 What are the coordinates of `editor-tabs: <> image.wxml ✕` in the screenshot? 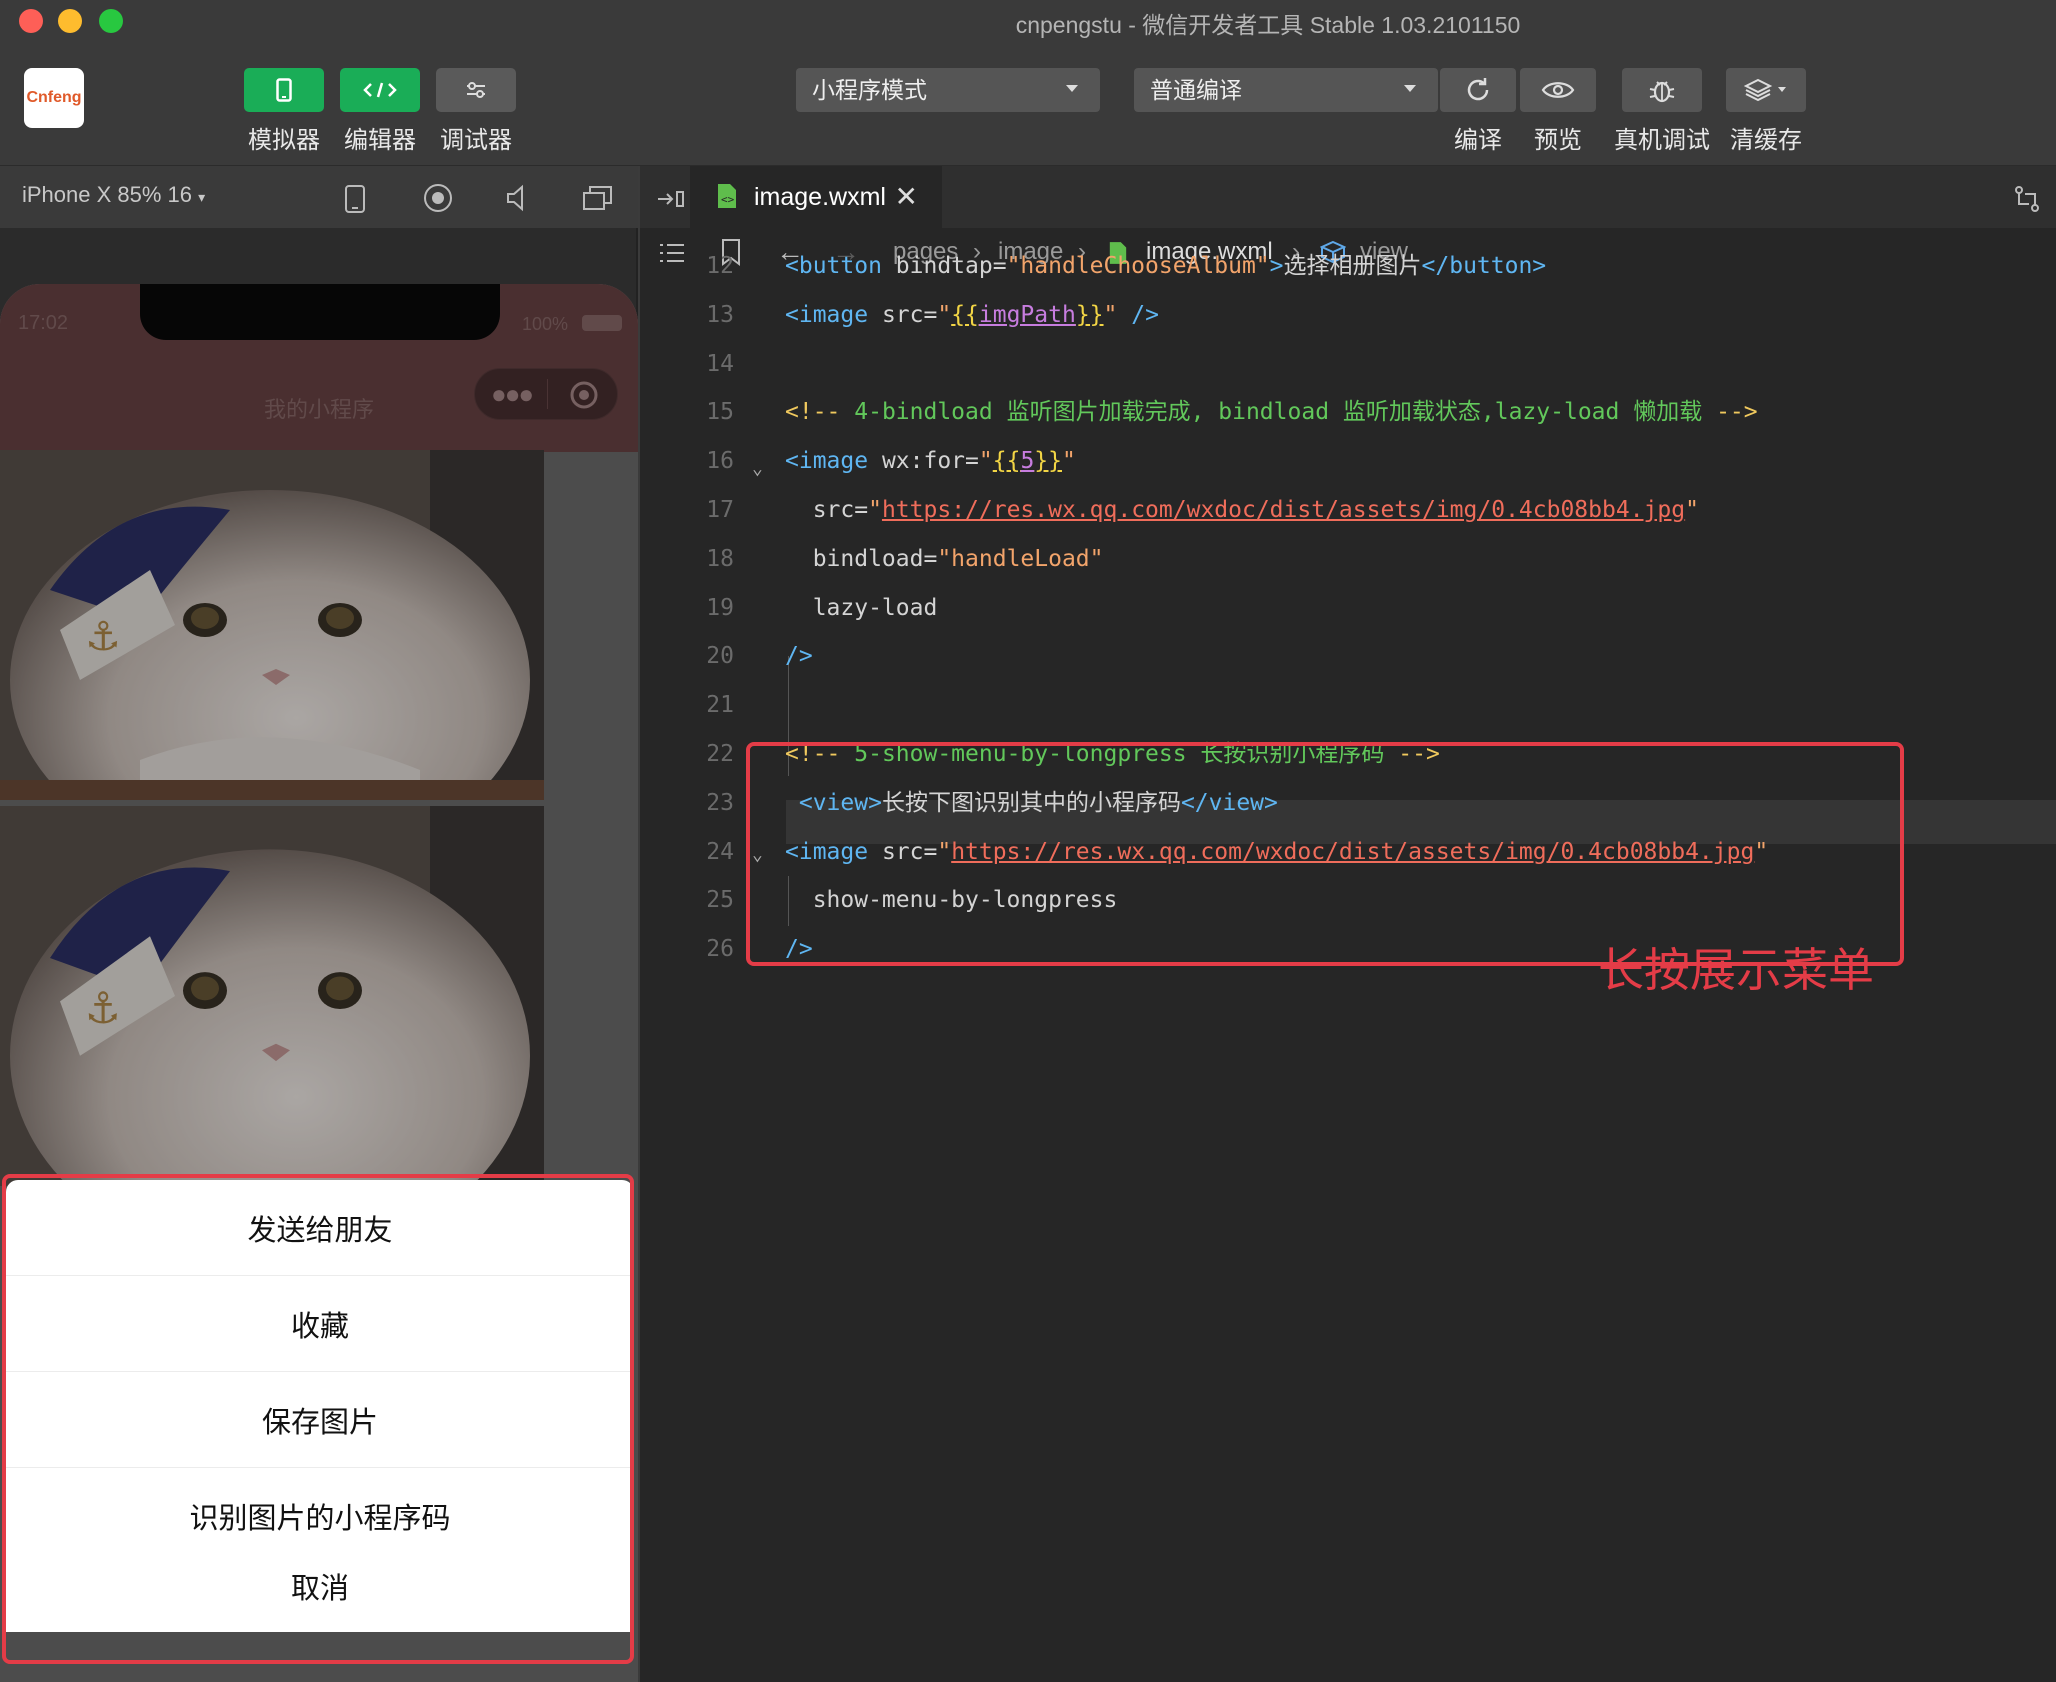 It's located at (1348, 197).